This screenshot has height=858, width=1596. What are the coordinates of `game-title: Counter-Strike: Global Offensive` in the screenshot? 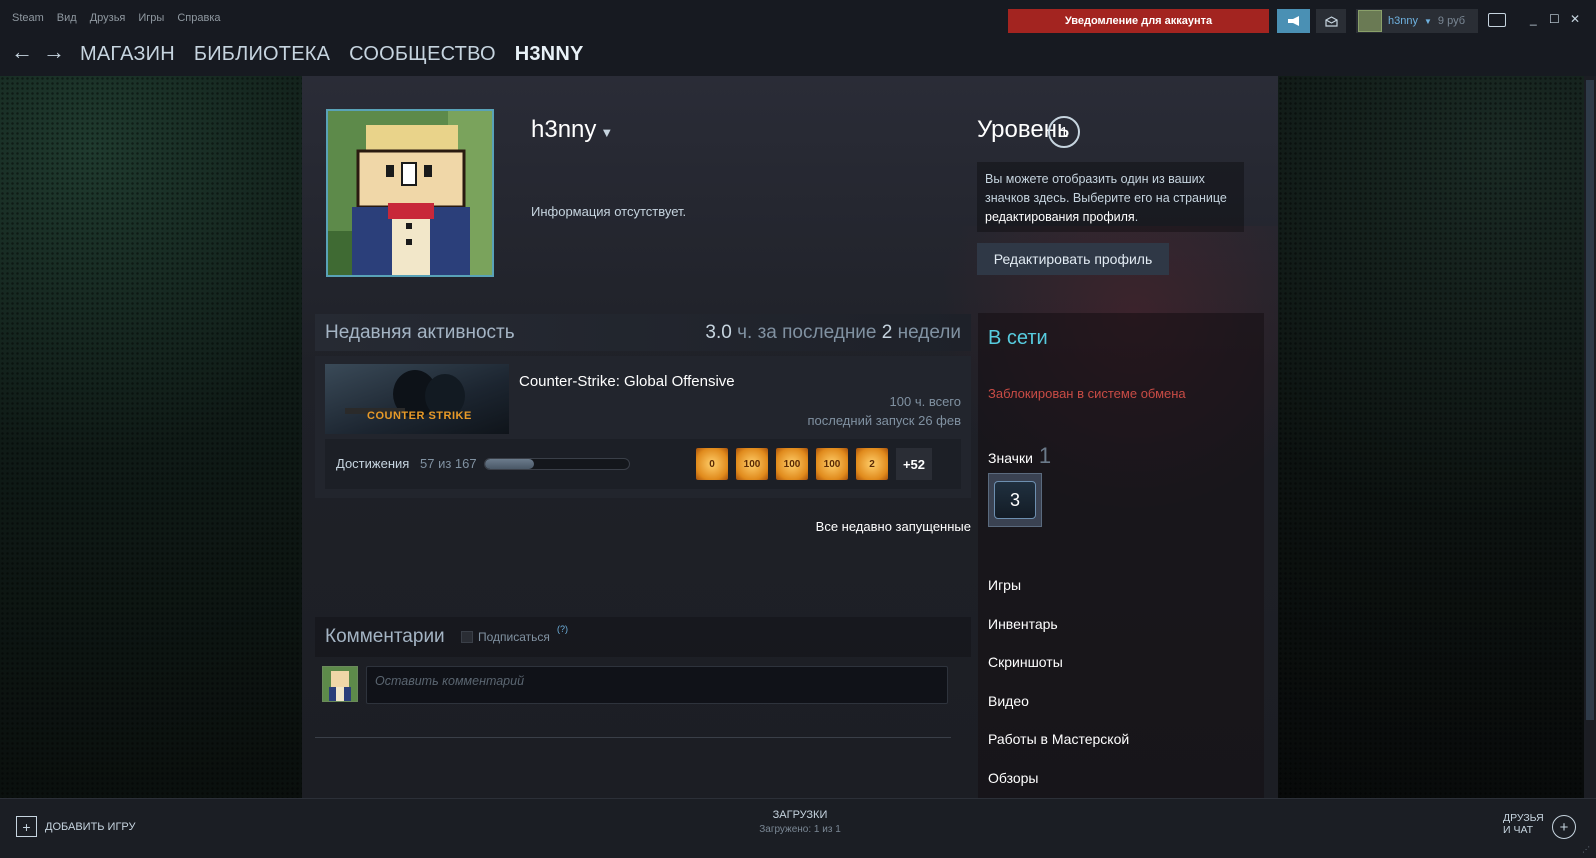 It's located at (627, 381).